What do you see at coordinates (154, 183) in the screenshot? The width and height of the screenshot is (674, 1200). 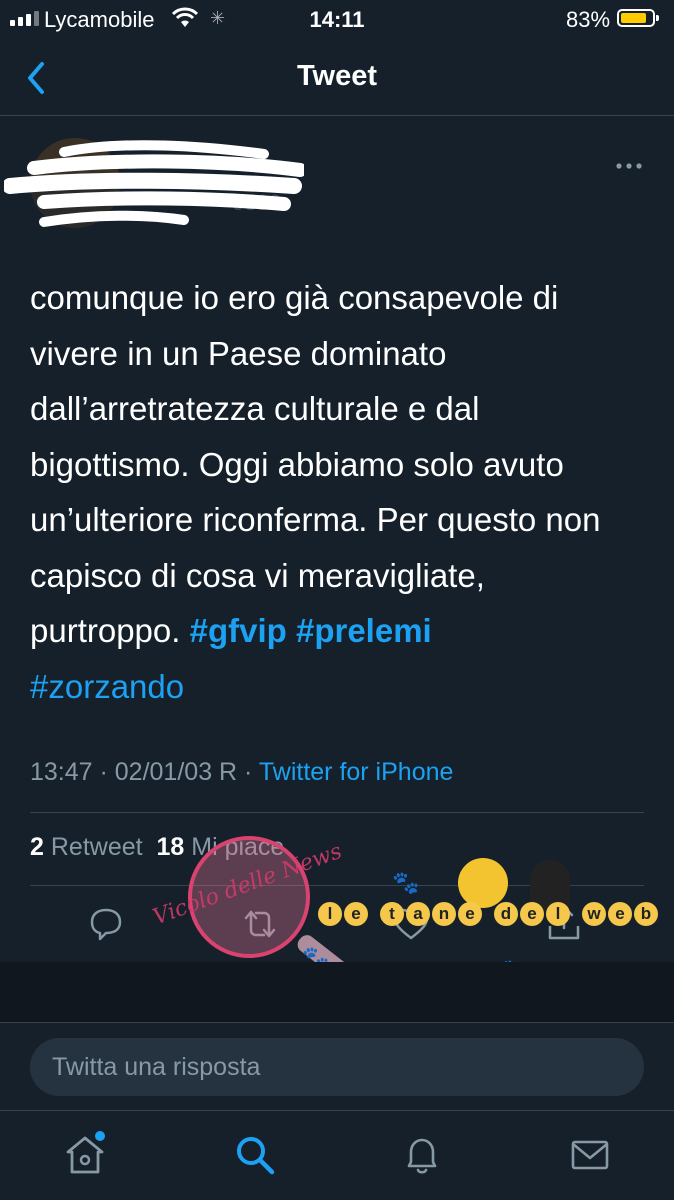 I see `redaction-scribble` at bounding box center [154, 183].